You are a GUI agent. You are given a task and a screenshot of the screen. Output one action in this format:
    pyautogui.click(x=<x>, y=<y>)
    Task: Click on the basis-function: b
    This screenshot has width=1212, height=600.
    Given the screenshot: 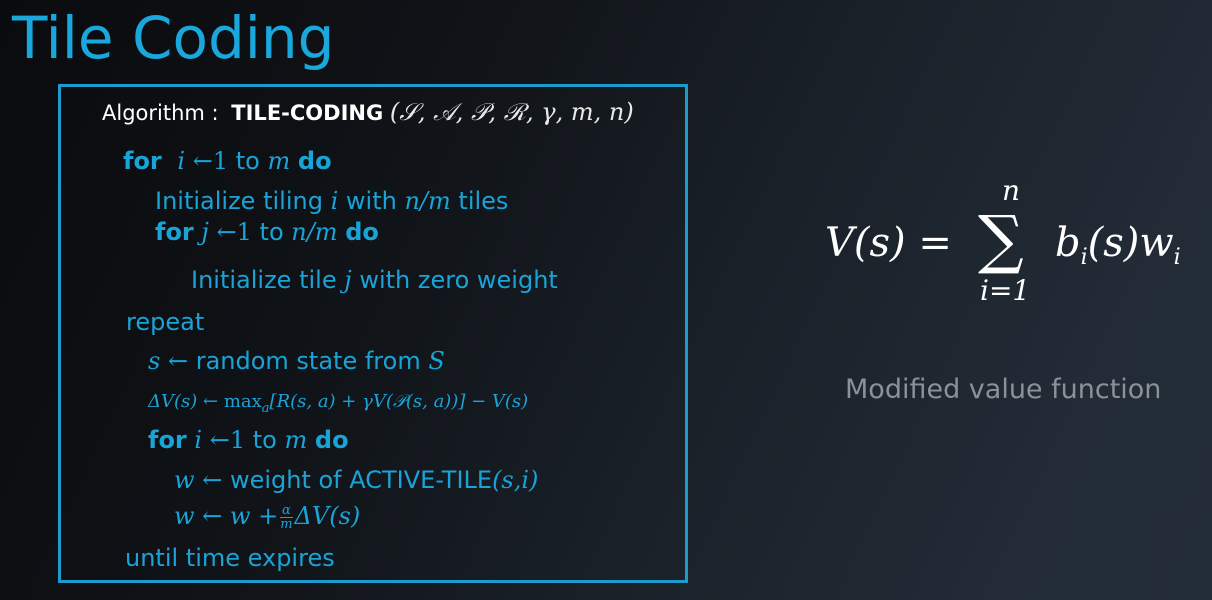 What is the action you would take?
    pyautogui.click(x=1068, y=243)
    